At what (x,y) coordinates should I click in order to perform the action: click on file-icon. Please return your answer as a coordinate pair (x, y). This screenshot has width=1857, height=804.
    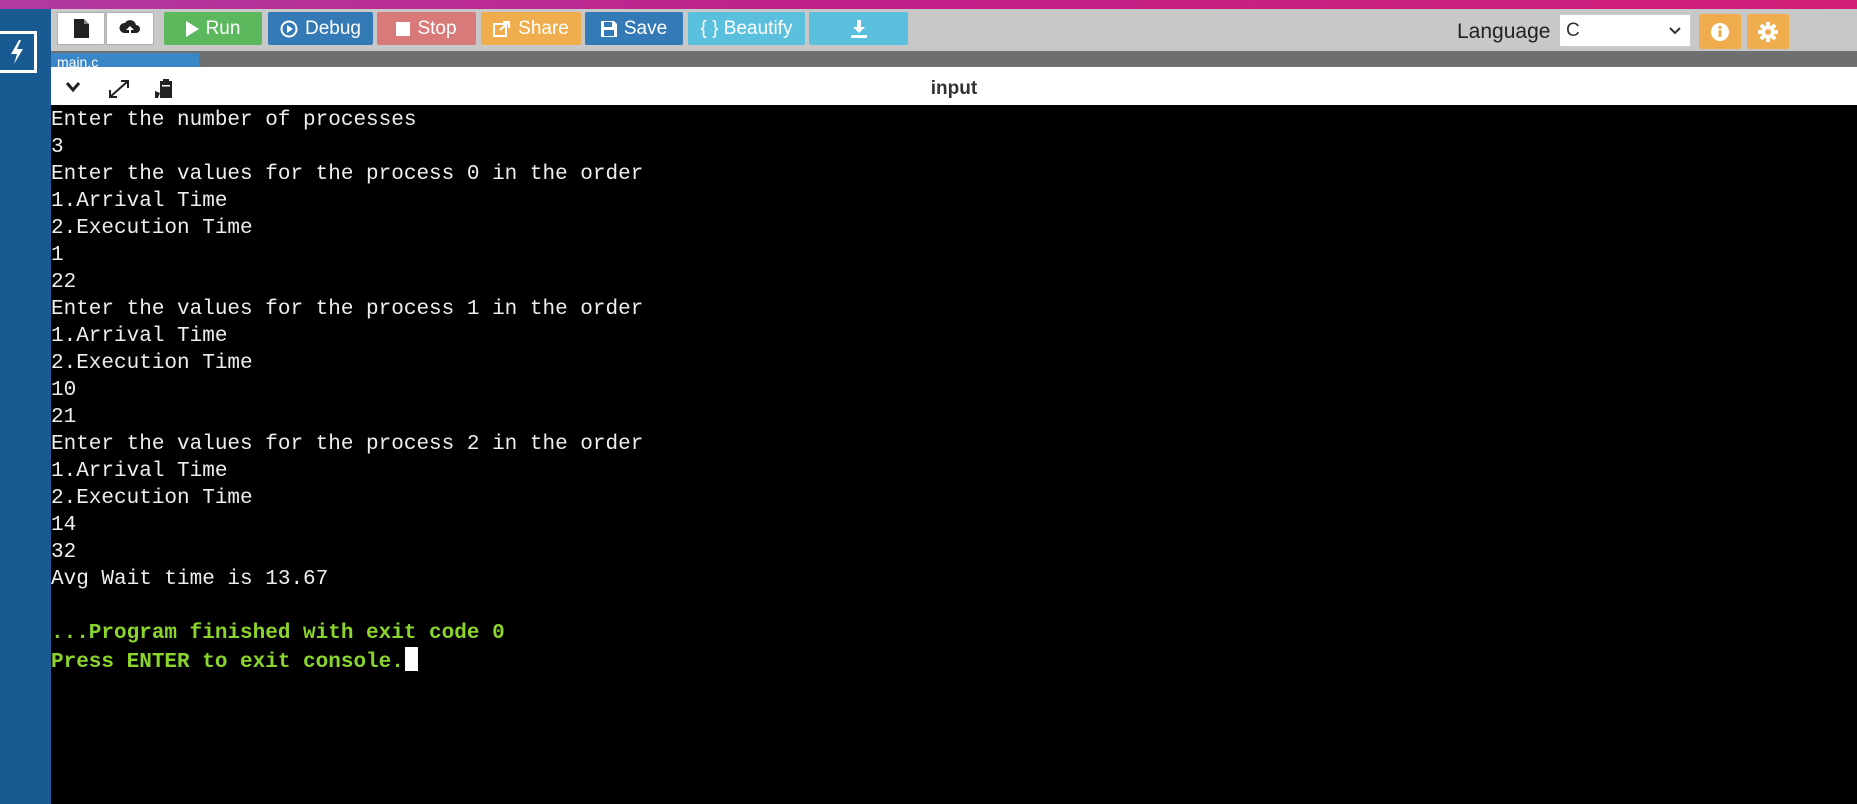
    Looking at the image, I should click on (81, 28).